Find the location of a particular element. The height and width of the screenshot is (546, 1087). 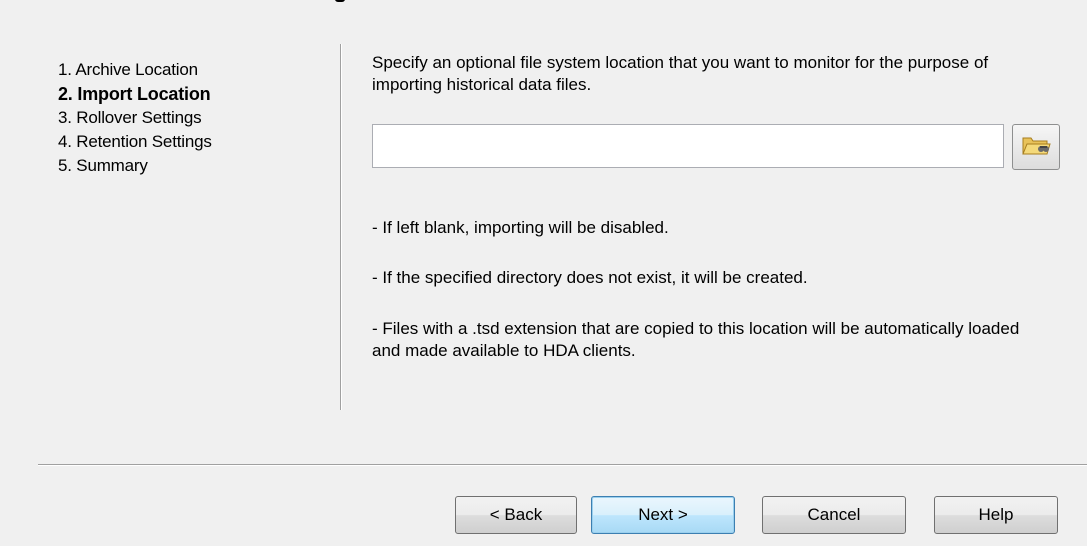

step-summary: 5. Summary is located at coordinates (103, 165).